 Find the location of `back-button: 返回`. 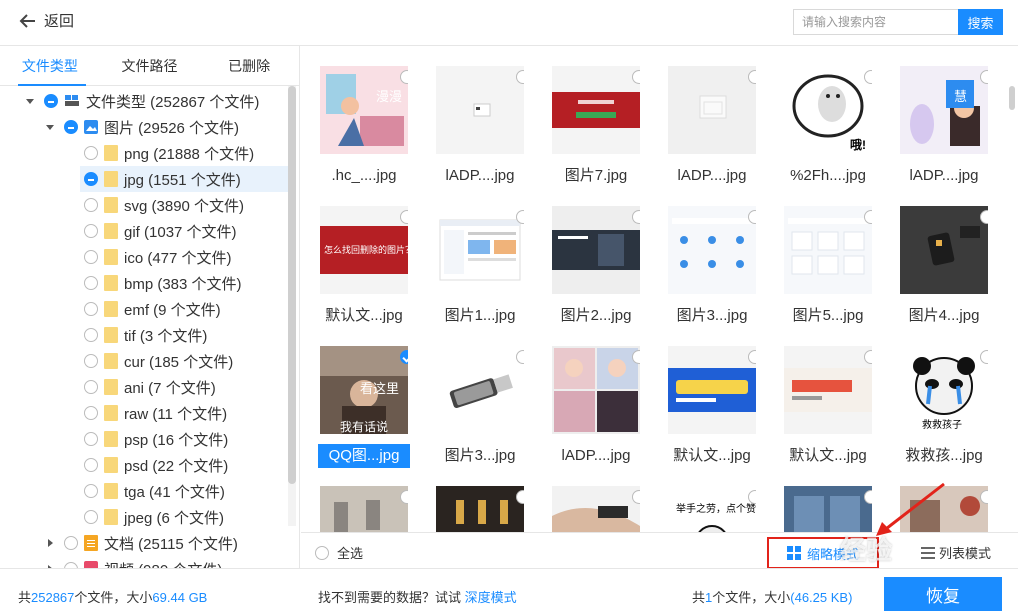

back-button: 返回 is located at coordinates (46, 20).